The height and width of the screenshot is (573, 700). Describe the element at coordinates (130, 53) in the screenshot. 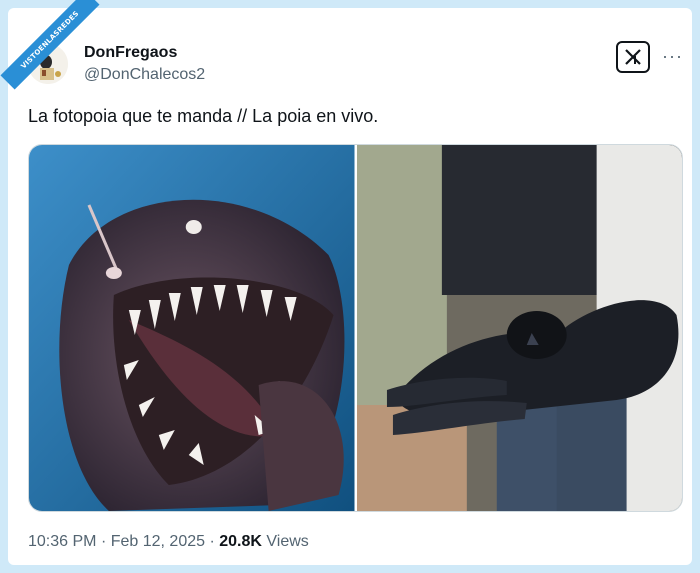

I see `display-name: DonFregaos` at that location.